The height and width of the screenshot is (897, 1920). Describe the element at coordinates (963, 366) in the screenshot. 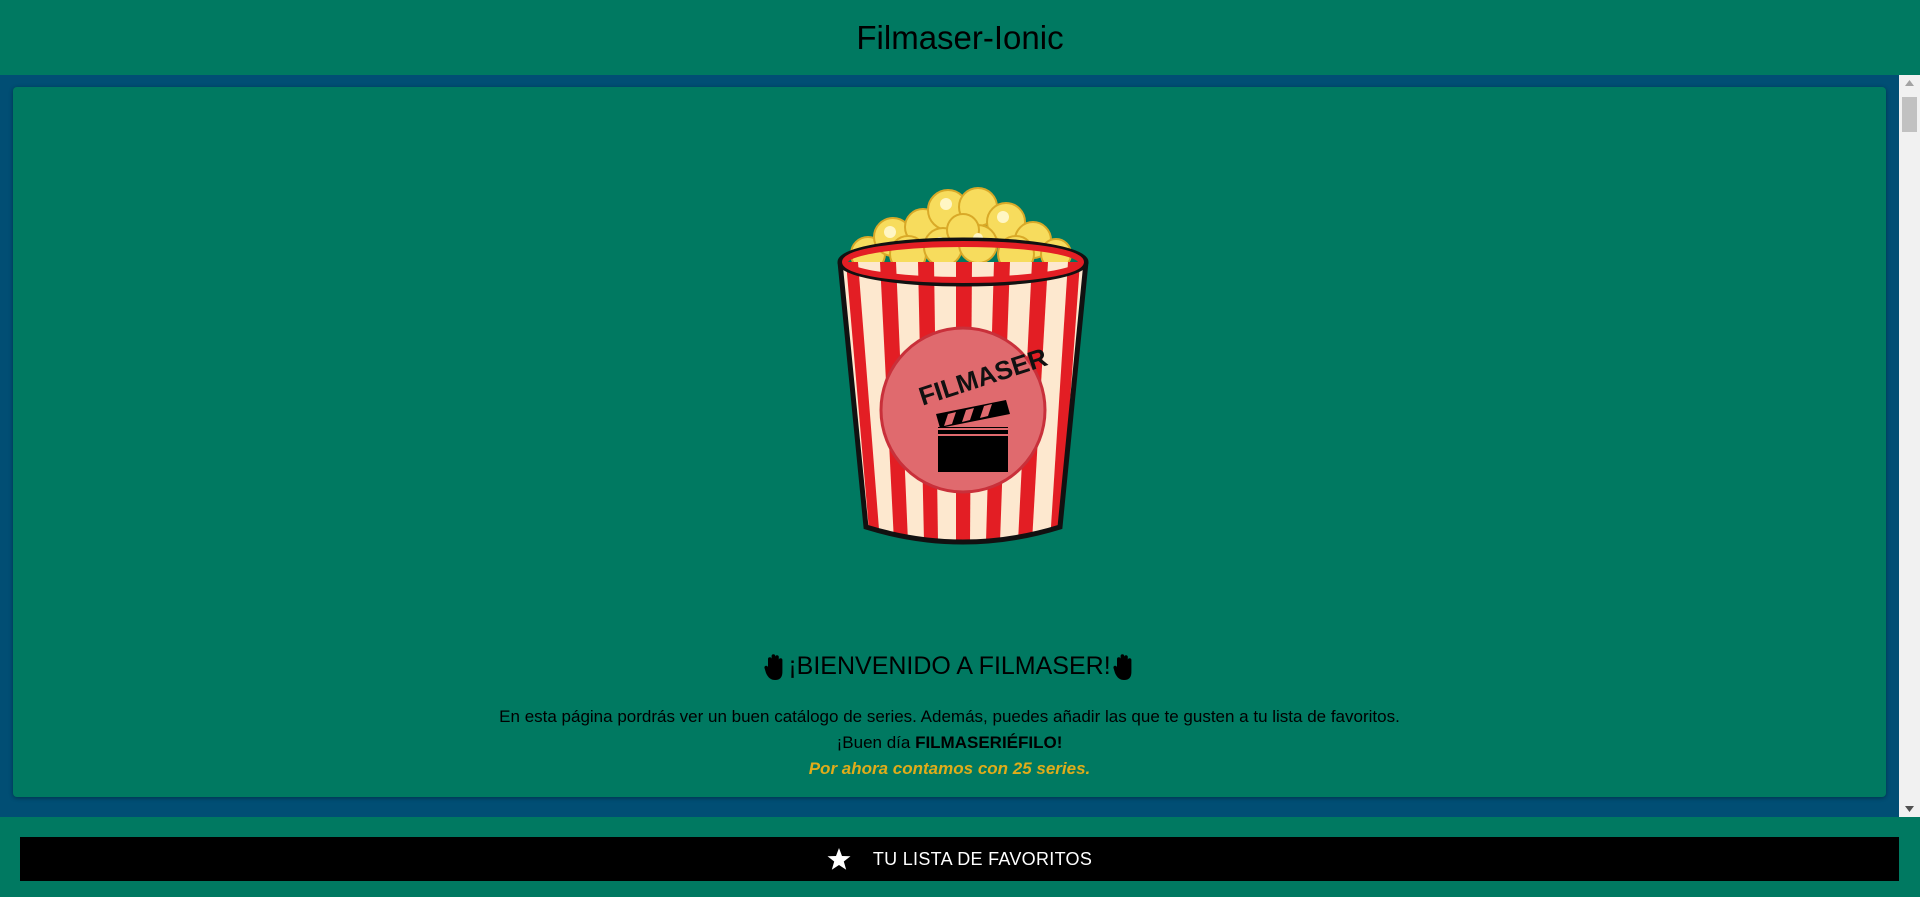

I see `popcorn-logo: FILMASER` at that location.